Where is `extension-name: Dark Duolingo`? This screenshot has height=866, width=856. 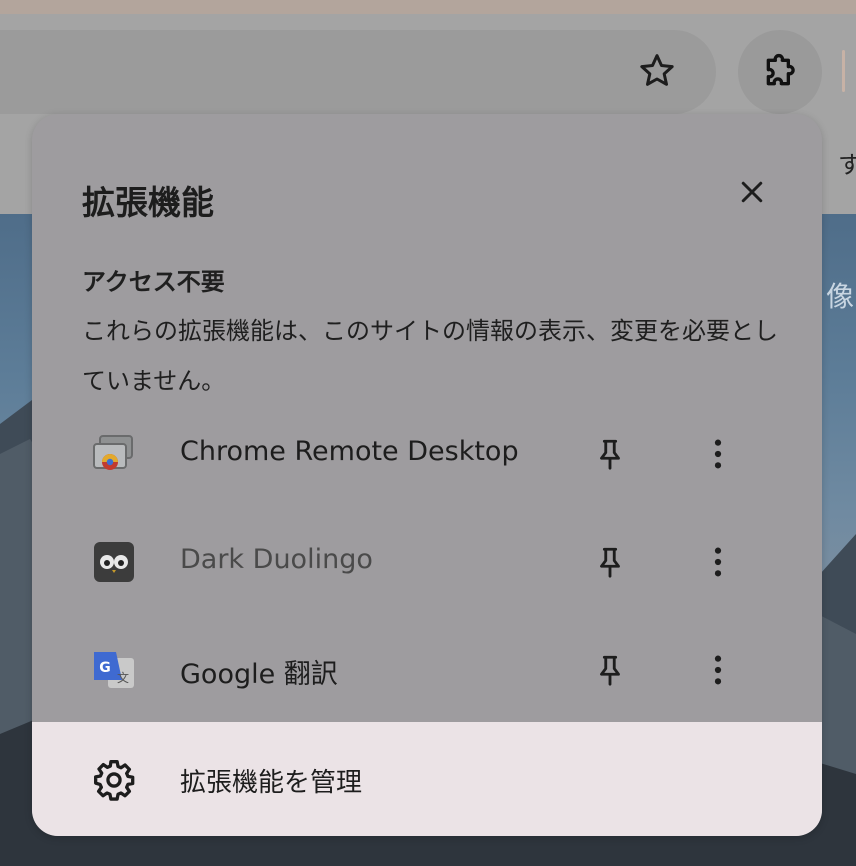 extension-name: Dark Duolingo is located at coordinates (276, 559).